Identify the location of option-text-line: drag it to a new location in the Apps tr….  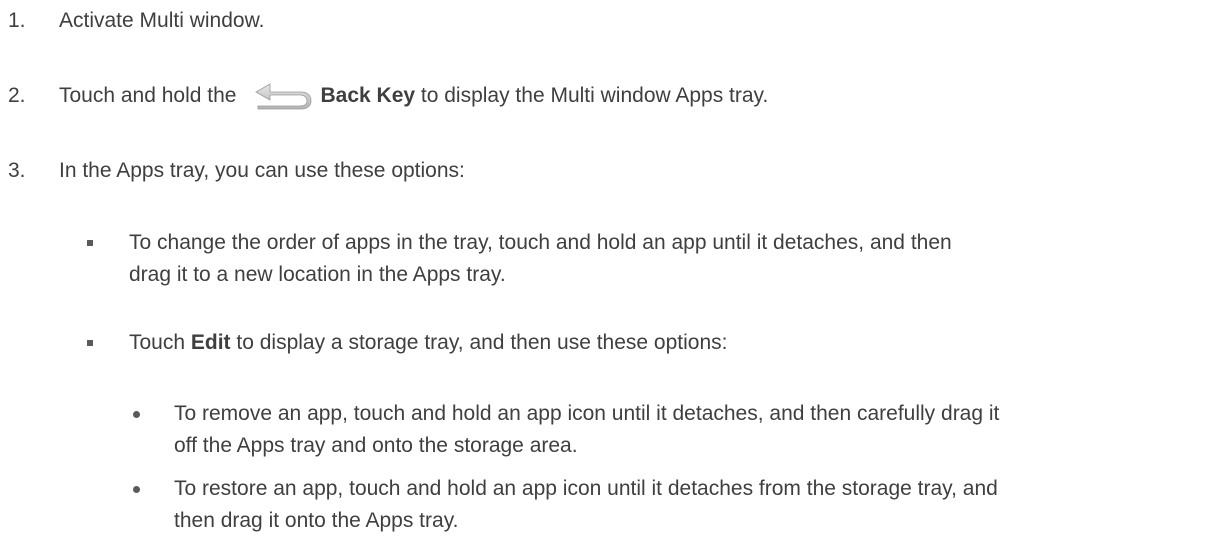
(317, 274).